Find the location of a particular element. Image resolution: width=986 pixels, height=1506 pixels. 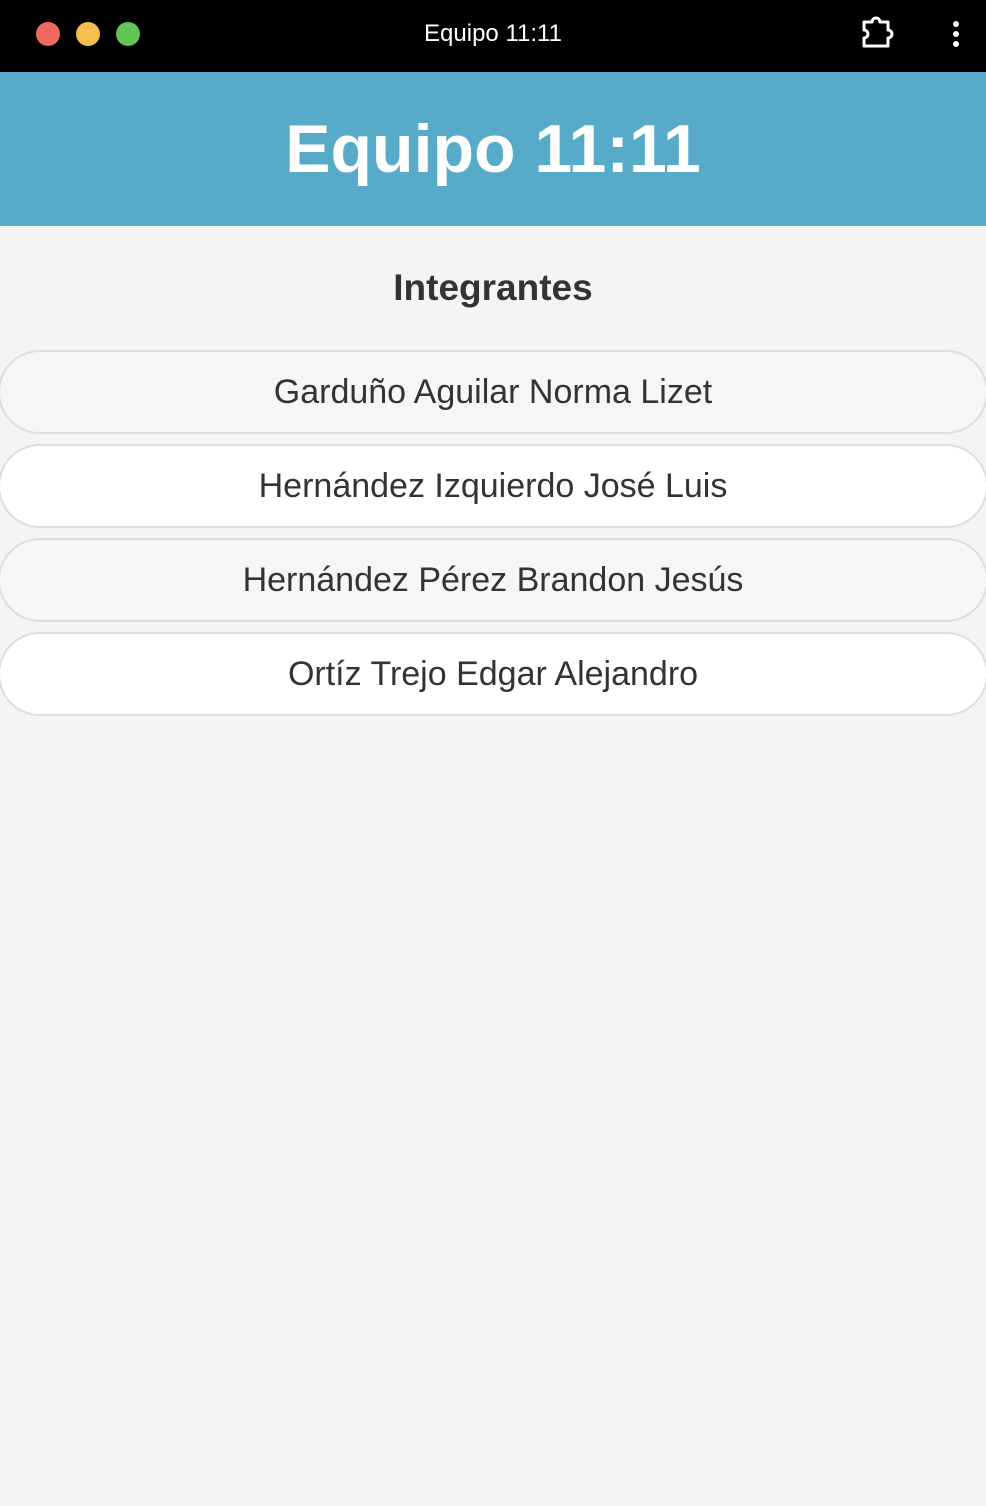

extension-icon is located at coordinates (877, 34).